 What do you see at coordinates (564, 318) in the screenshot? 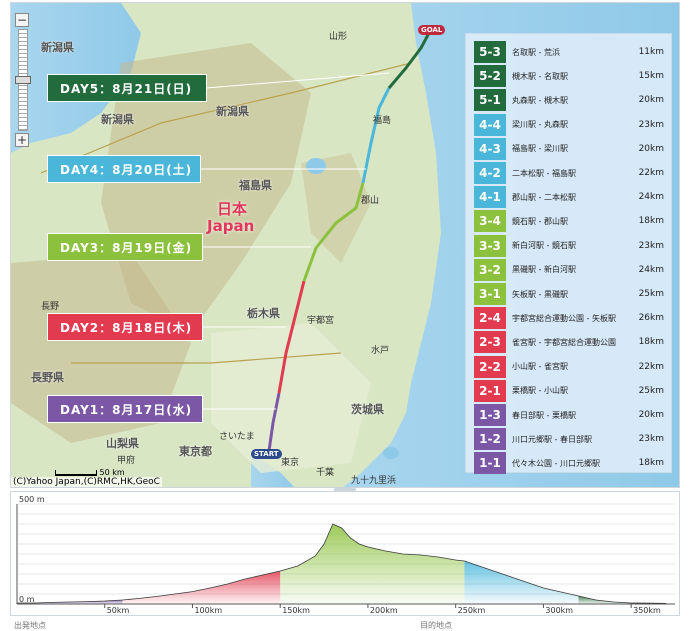
I see `stage-name: 宇都宮総合運動公園 - 矢板駅` at bounding box center [564, 318].